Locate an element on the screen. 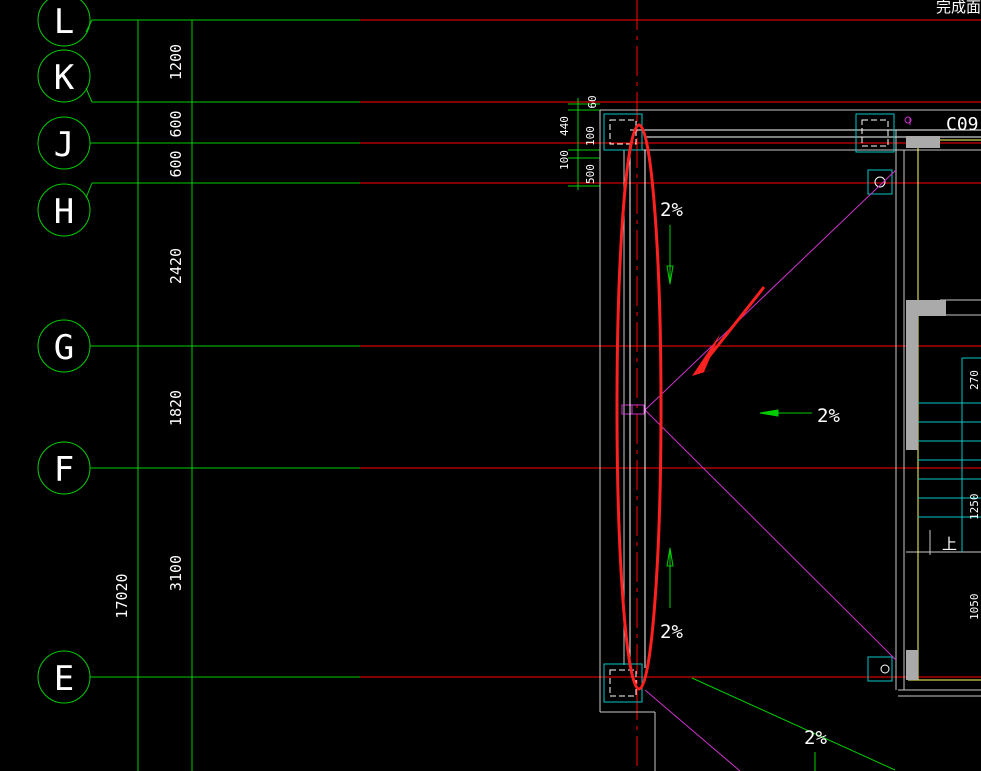 The image size is (981, 771). dim-text-3100: 3100 is located at coordinates (176, 573).